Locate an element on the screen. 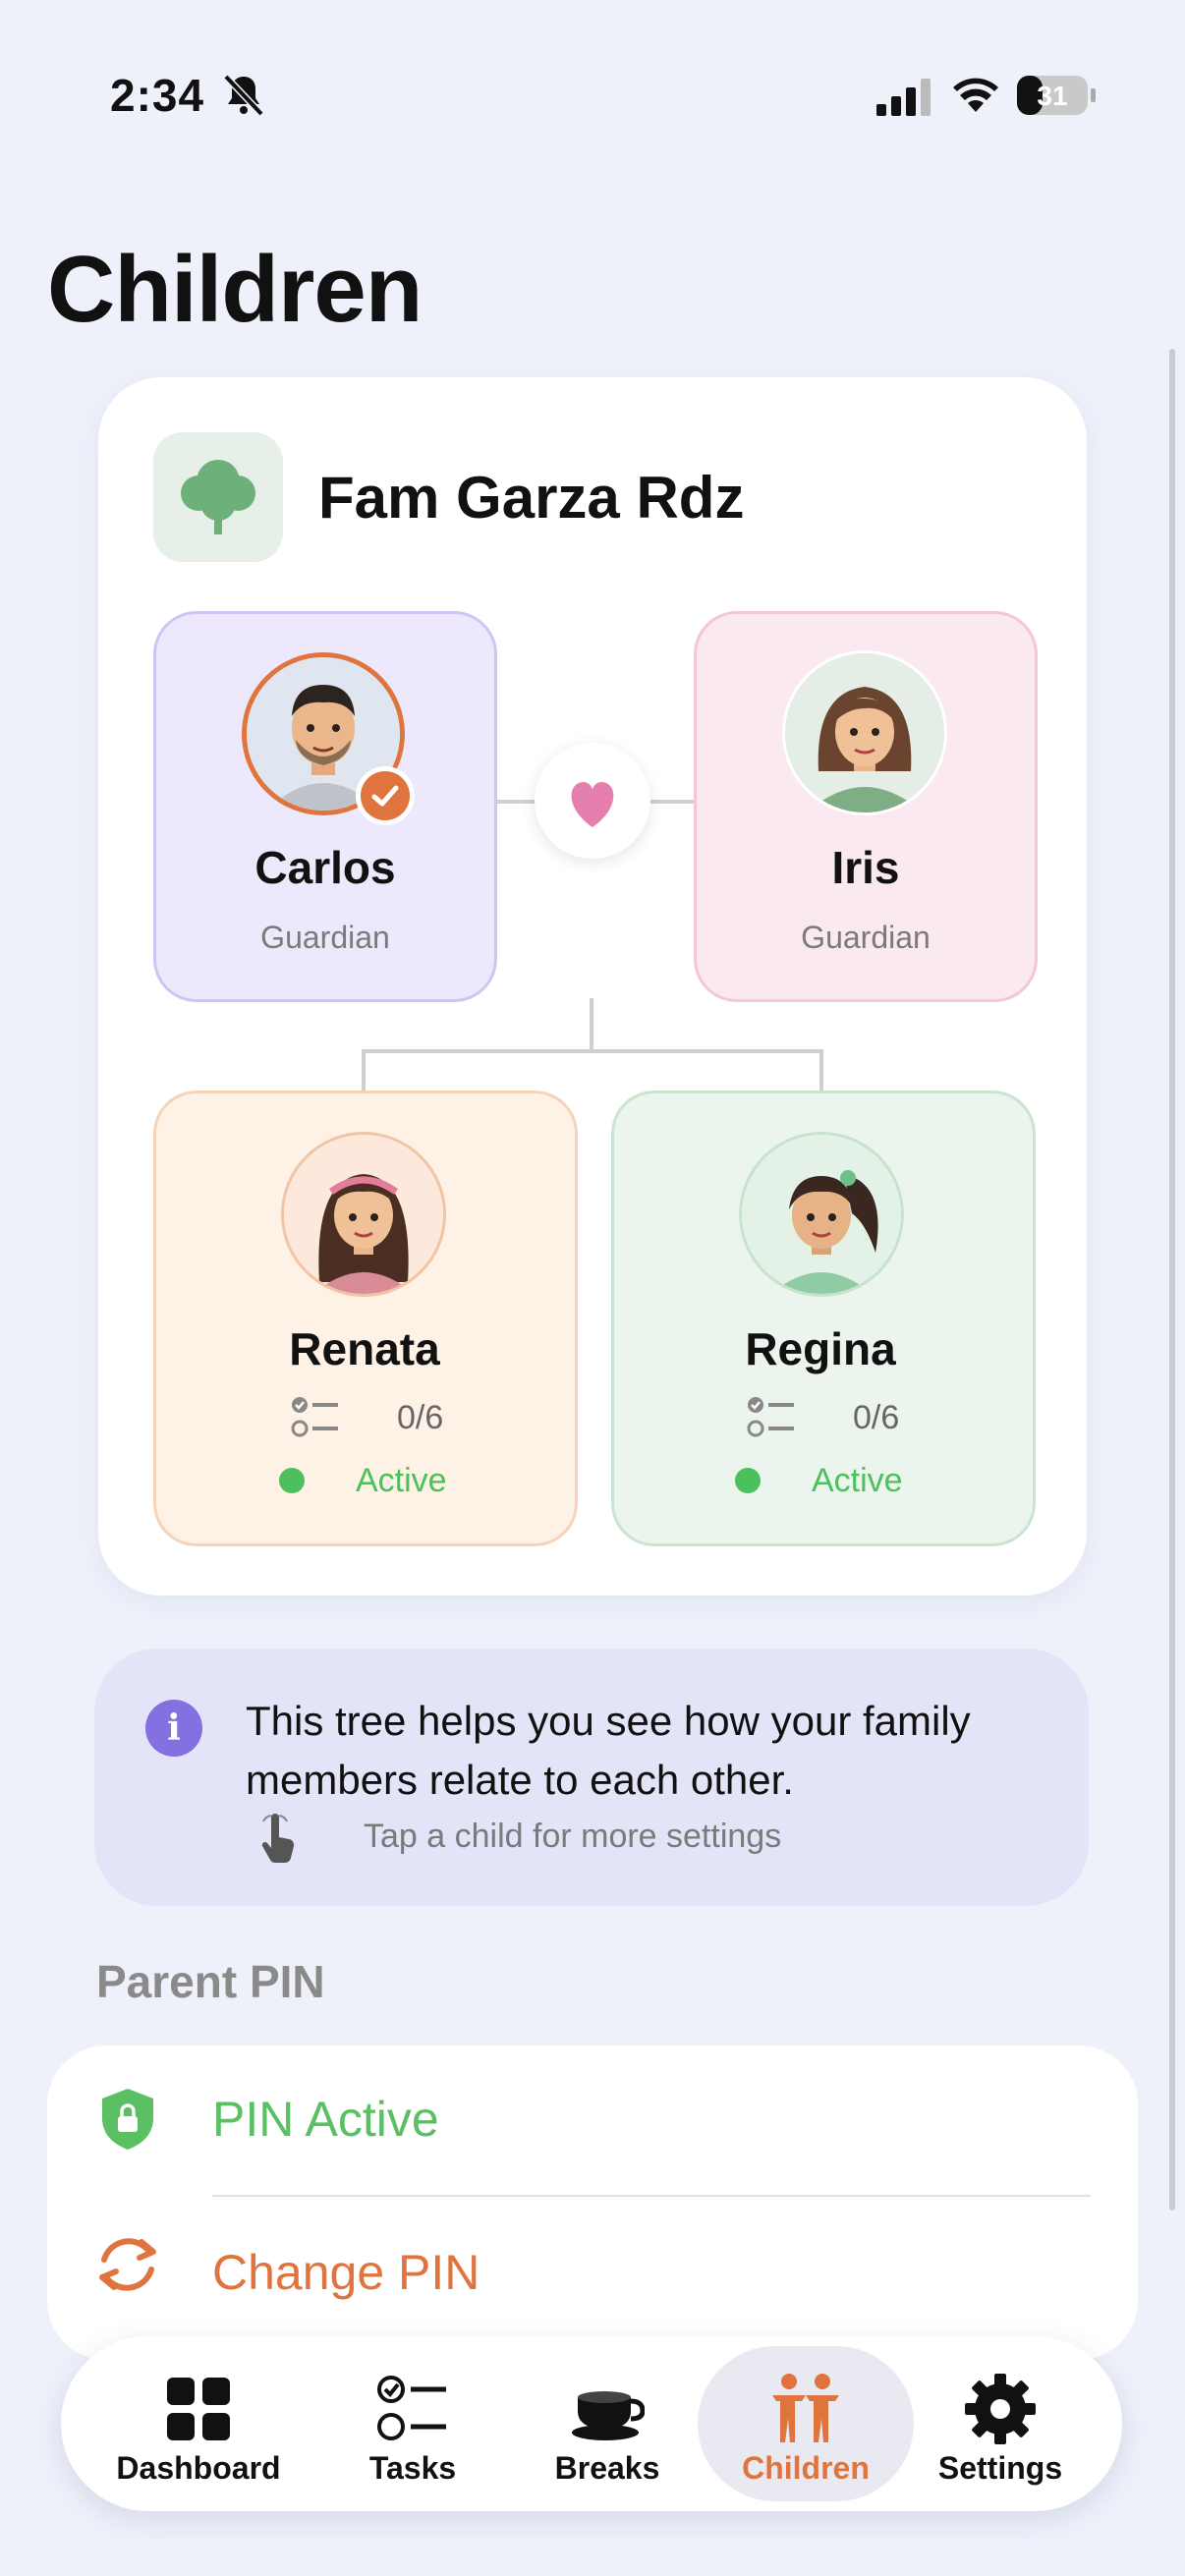 This screenshot has width=1185, height=2576. divider is located at coordinates (652, 2196).